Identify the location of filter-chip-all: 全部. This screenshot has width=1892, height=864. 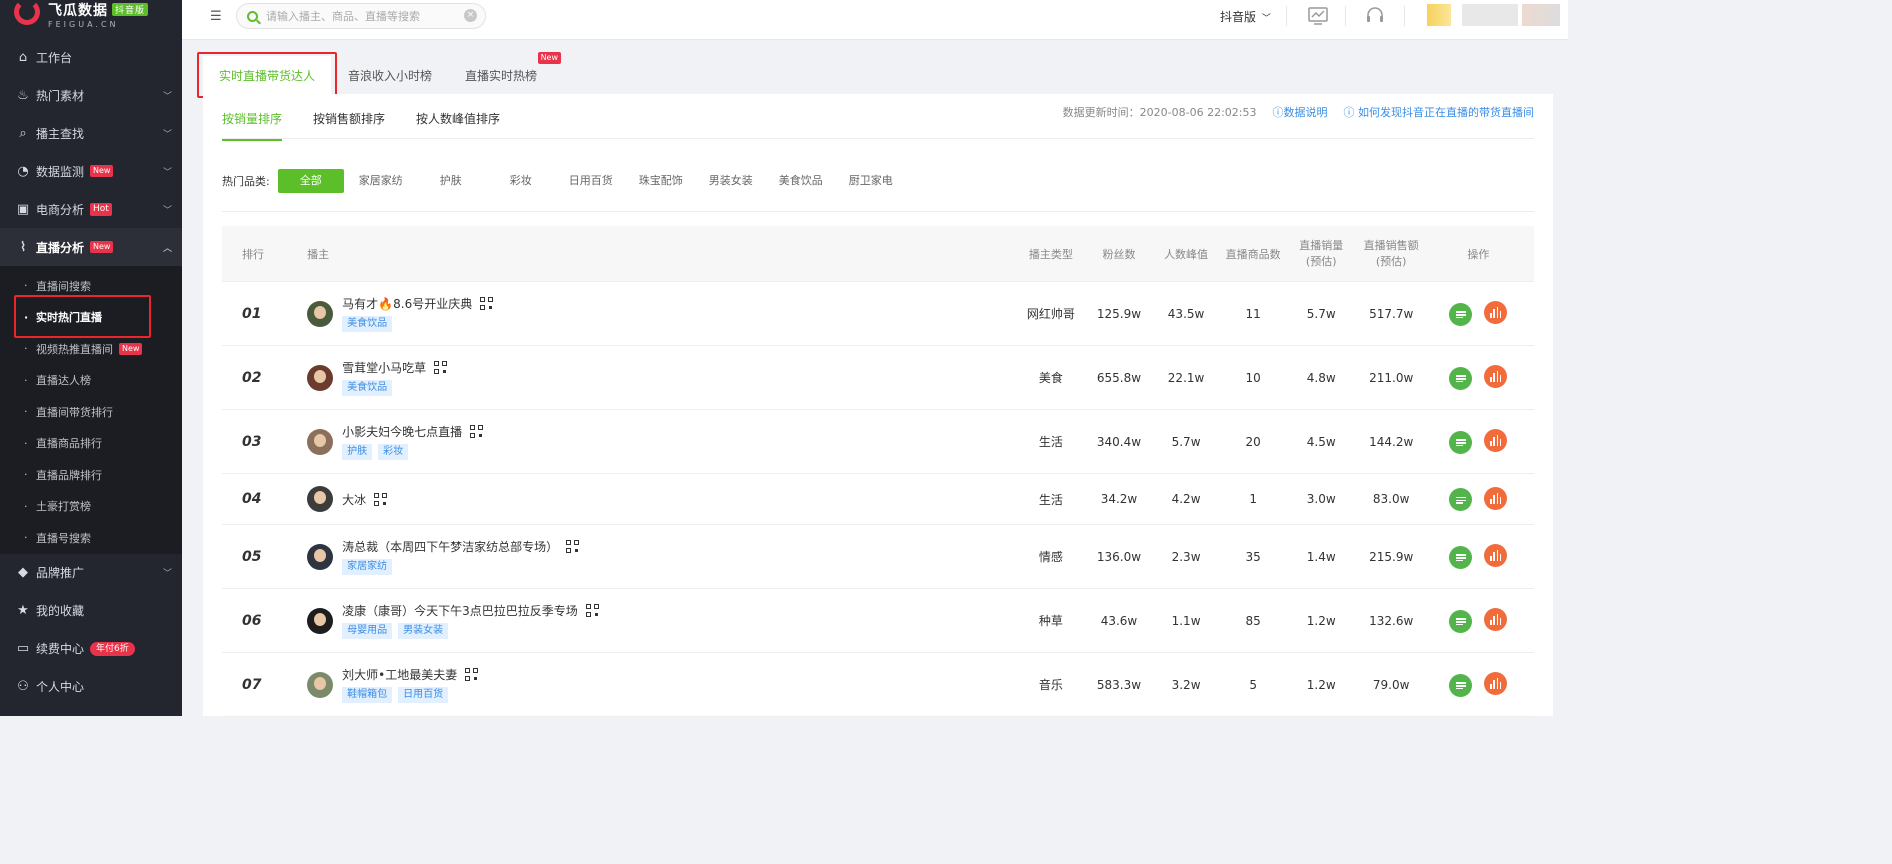
(310, 181).